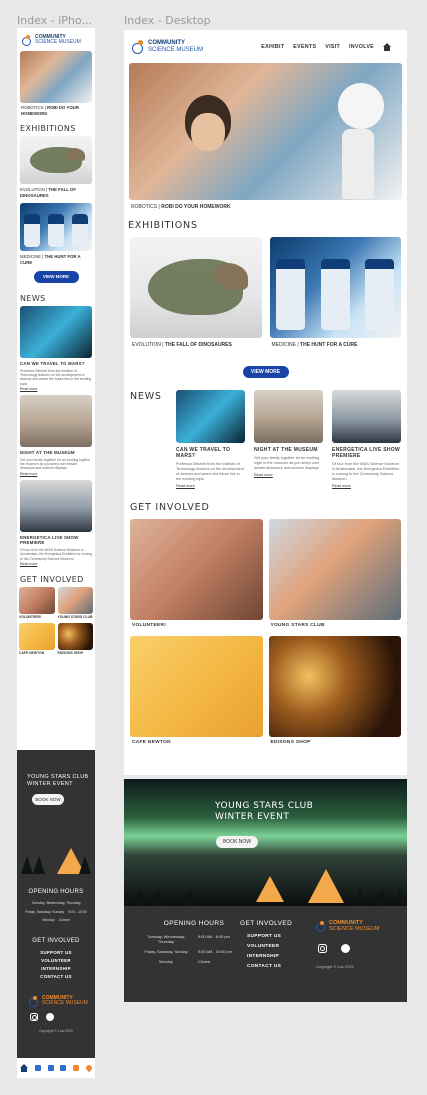 The image size is (427, 1095). I want to click on nav-exhibit: EXHIBIT, so click(272, 47).